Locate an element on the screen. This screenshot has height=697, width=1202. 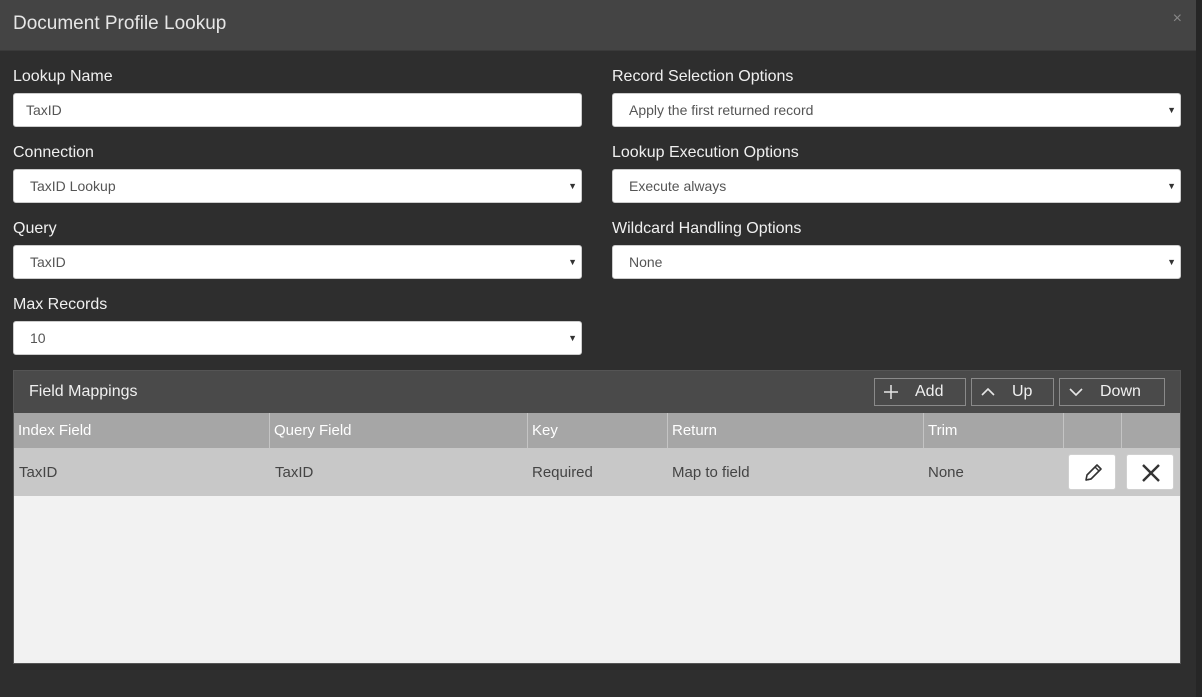
cell-key: Required is located at coordinates (562, 472).